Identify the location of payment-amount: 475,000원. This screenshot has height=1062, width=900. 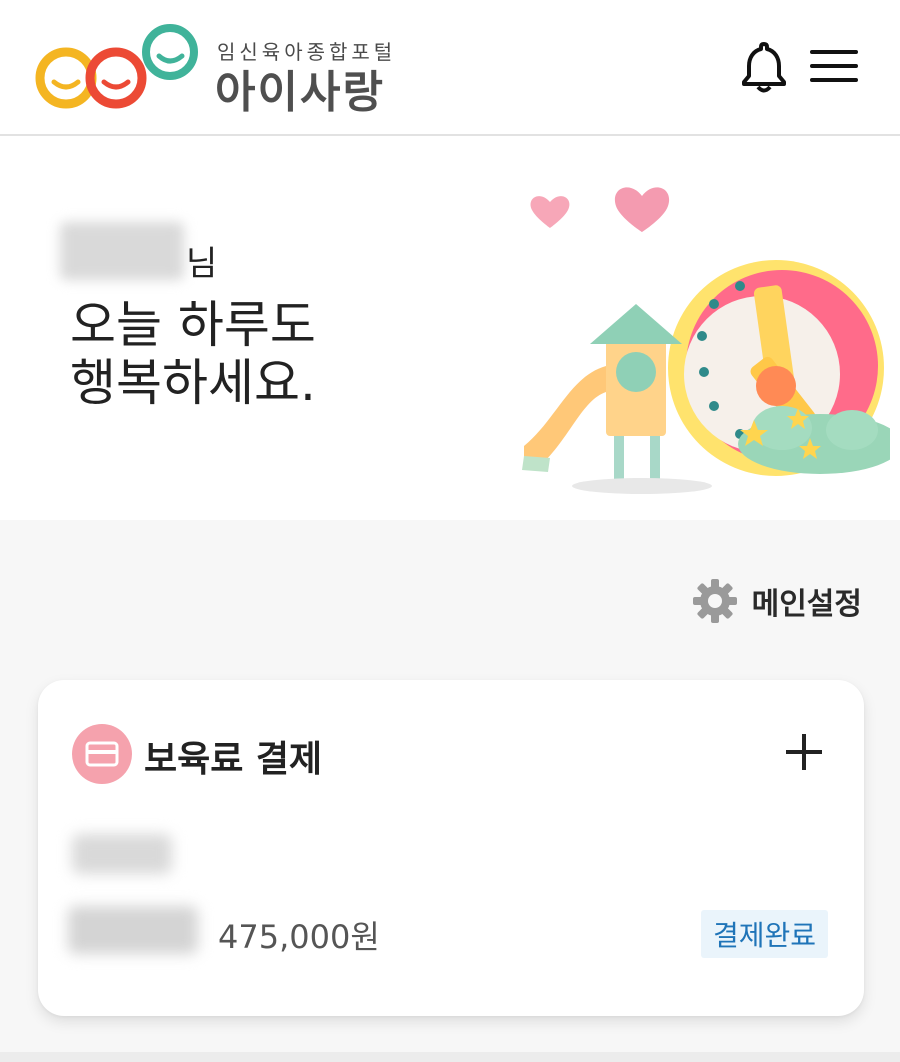
(299, 937).